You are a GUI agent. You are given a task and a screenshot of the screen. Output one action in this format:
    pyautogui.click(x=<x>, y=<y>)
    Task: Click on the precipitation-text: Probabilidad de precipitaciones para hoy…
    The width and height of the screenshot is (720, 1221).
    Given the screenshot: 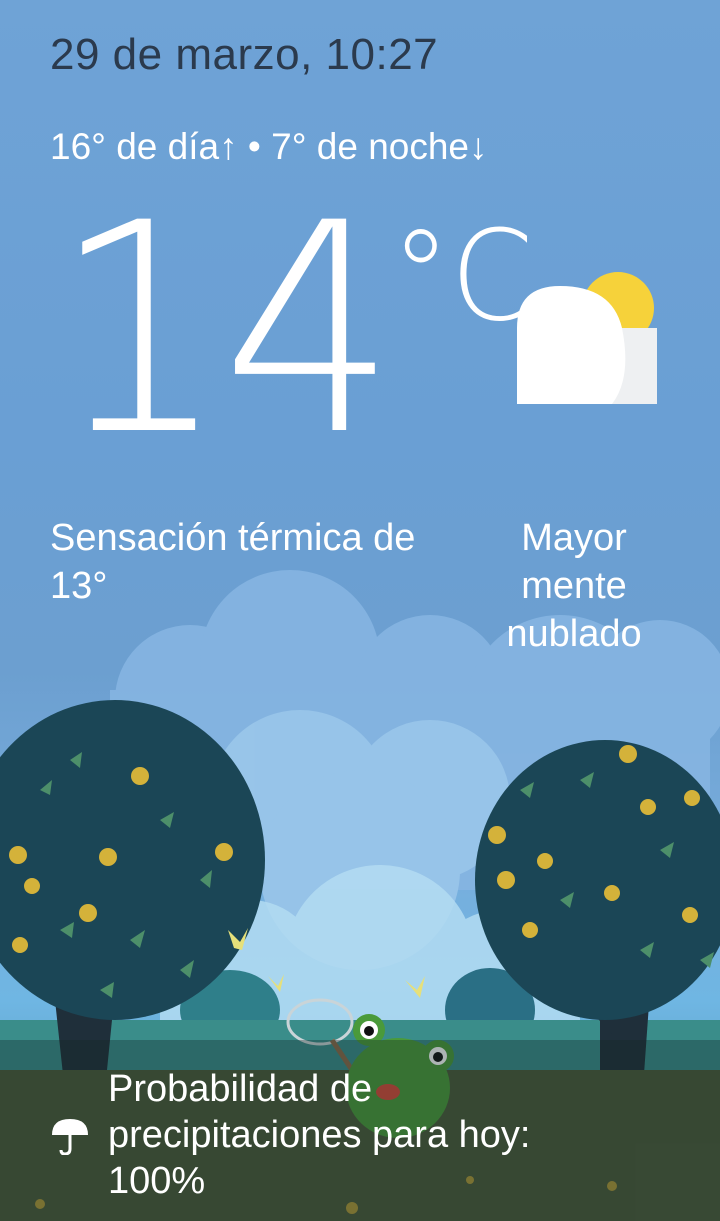 What is the action you would take?
    pyautogui.click(x=319, y=1135)
    